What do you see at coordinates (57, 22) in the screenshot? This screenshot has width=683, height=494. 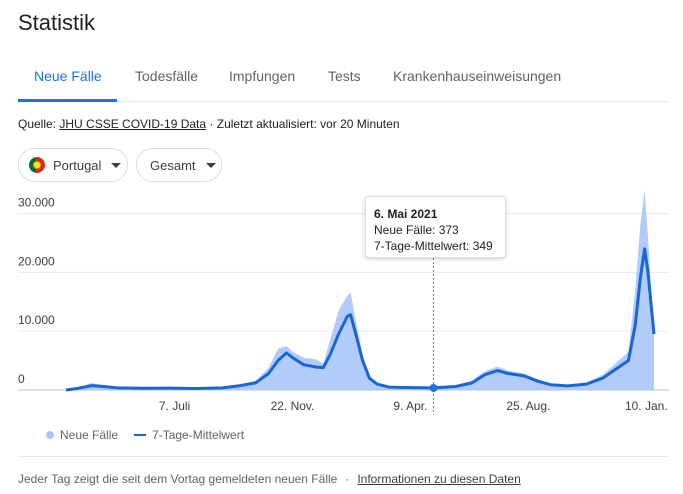 I see `page-title: Statistik` at bounding box center [57, 22].